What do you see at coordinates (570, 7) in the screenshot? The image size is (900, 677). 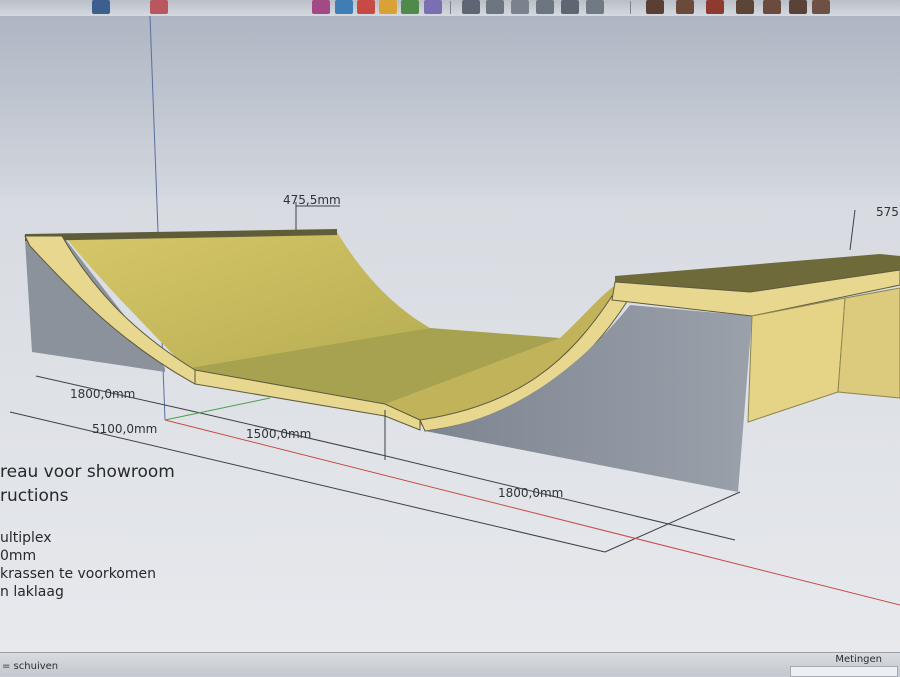 I see `right-view-icon` at bounding box center [570, 7].